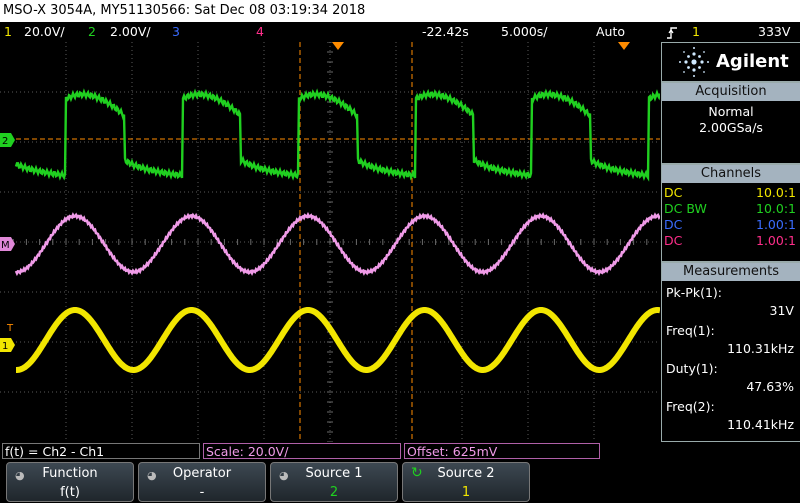 The height and width of the screenshot is (503, 800). I want to click on agilent-logo: Agilent, so click(730, 62).